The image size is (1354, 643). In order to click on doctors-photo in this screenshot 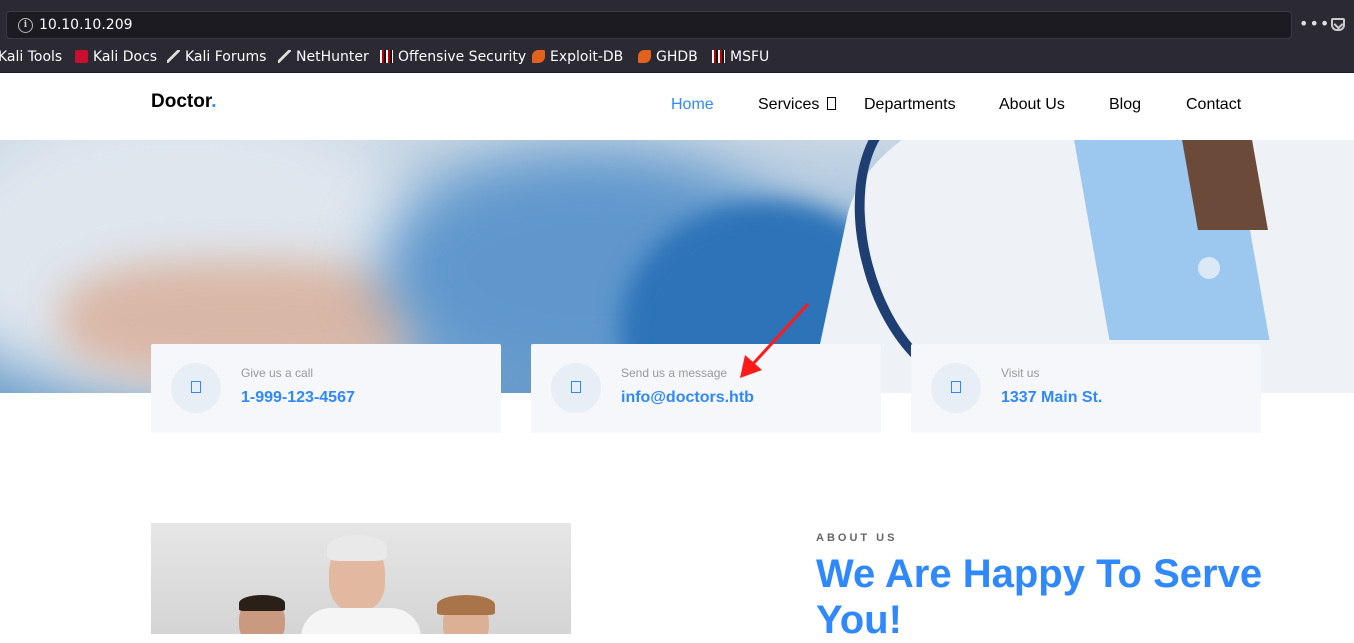, I will do `click(361, 578)`.